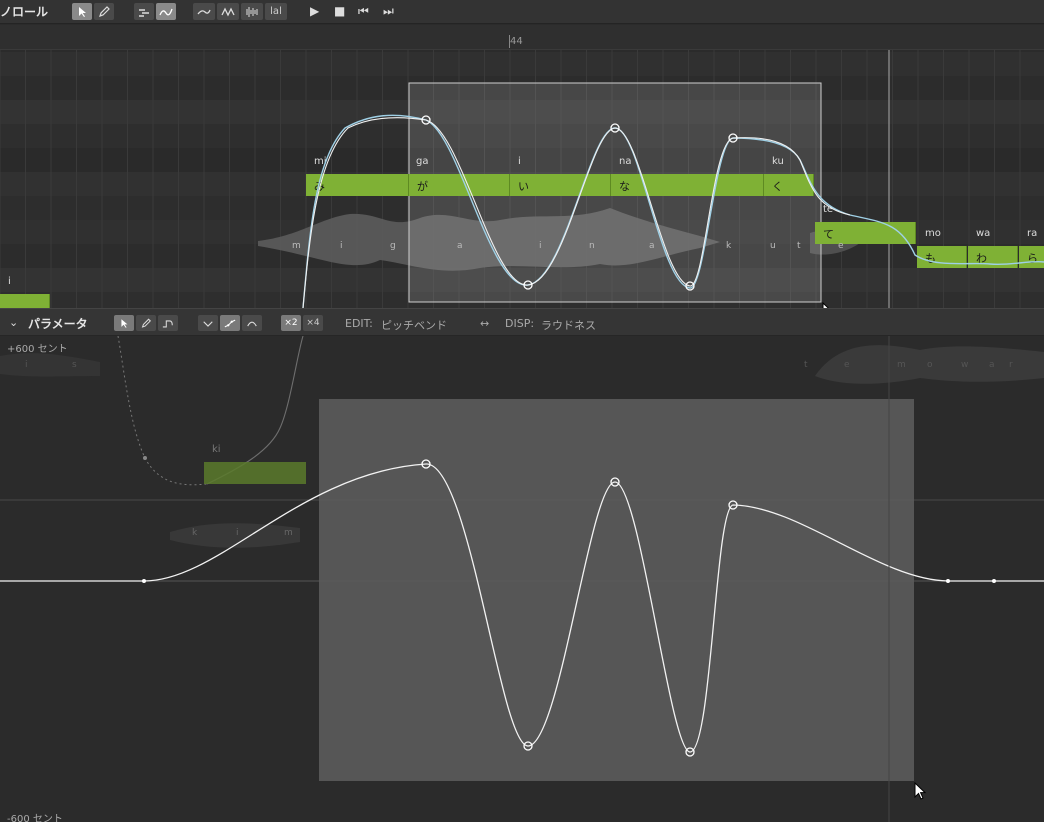  What do you see at coordinates (288, 533) in the screenshot?
I see `ghost-wave-letter: m` at bounding box center [288, 533].